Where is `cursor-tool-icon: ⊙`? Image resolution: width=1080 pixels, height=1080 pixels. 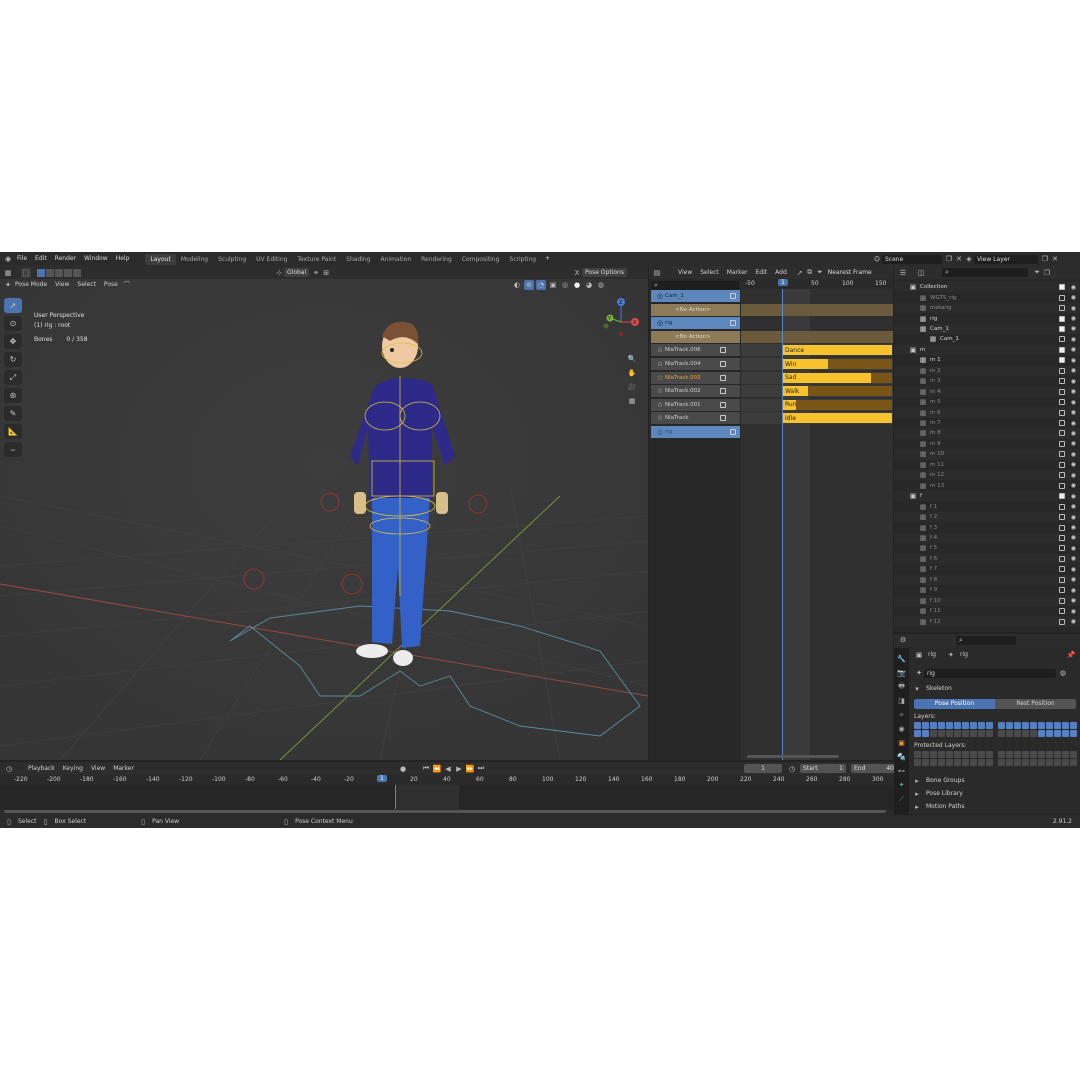 cursor-tool-icon: ⊙ is located at coordinates (13, 323).